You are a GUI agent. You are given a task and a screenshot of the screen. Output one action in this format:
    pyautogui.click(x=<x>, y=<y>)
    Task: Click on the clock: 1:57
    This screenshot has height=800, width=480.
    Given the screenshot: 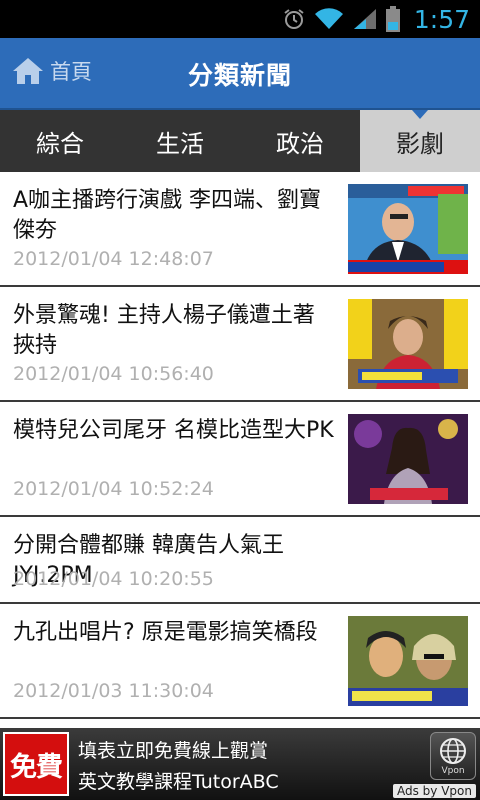 What is the action you would take?
    pyautogui.click(x=441, y=19)
    